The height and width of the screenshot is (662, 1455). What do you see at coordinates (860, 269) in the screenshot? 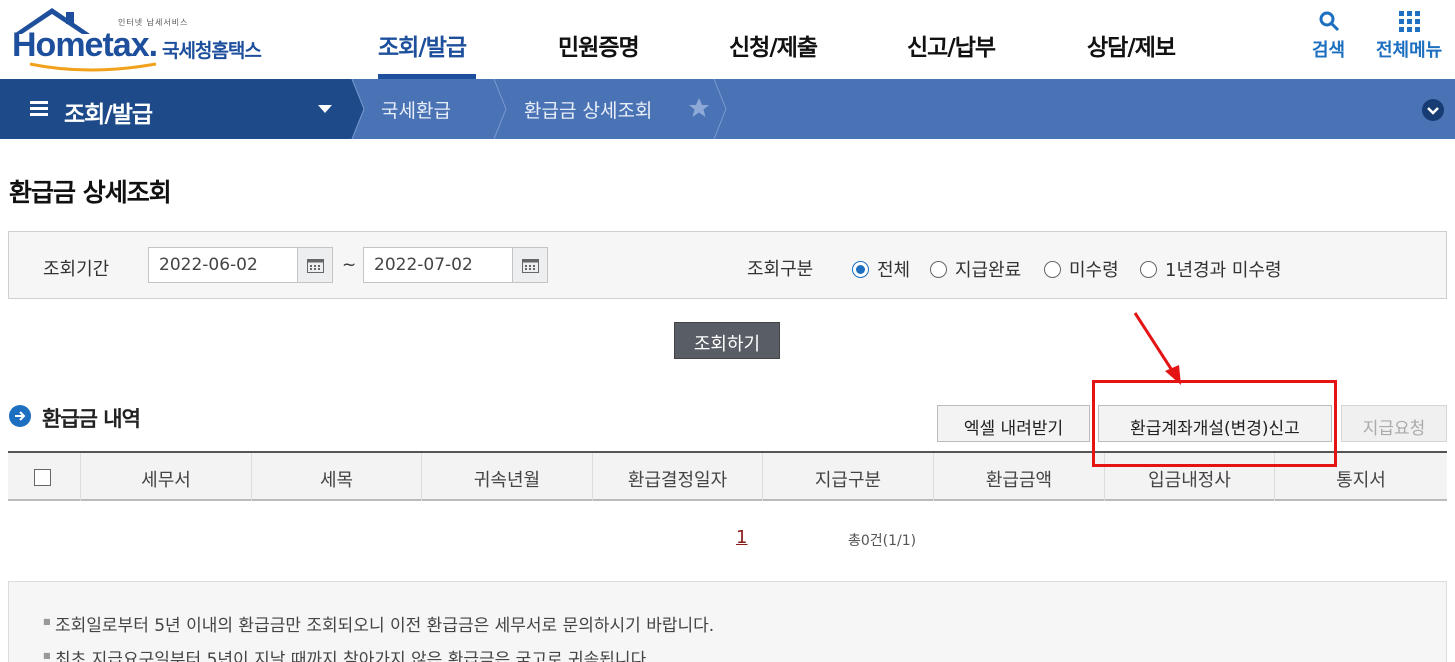
I see `radio-all-circle` at bounding box center [860, 269].